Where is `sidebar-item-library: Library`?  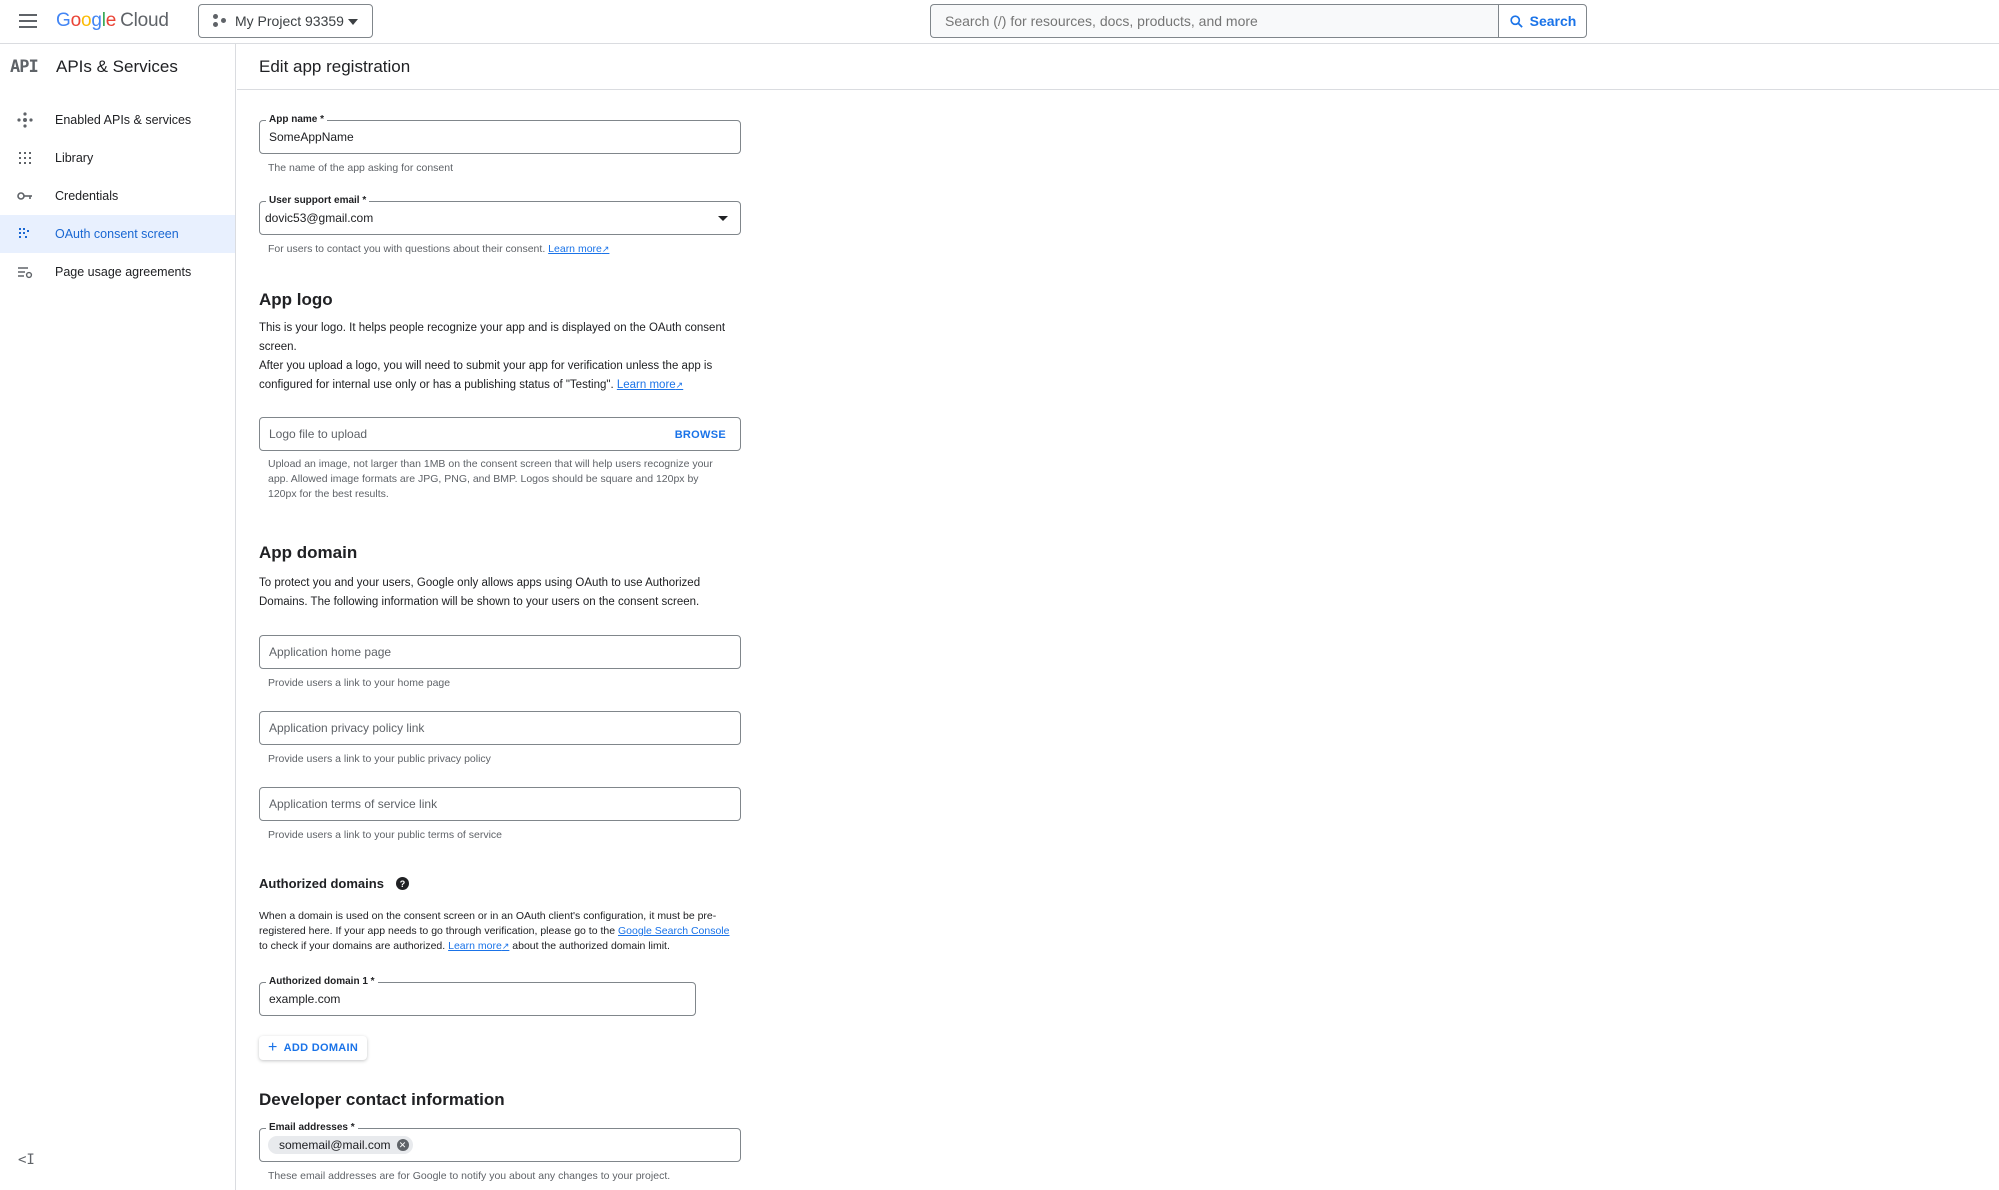 sidebar-item-library: Library is located at coordinates (117, 158).